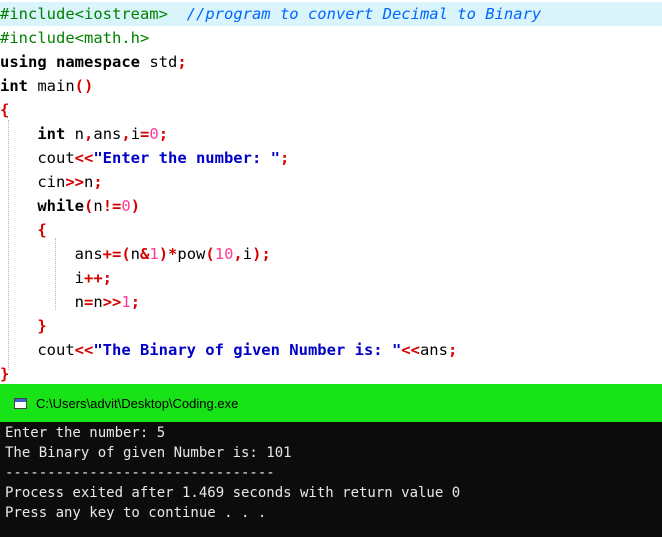 This screenshot has height=537, width=662. Describe the element at coordinates (364, 14) in the screenshot. I see `code-comment: //program to convert Decimal to Binary` at that location.